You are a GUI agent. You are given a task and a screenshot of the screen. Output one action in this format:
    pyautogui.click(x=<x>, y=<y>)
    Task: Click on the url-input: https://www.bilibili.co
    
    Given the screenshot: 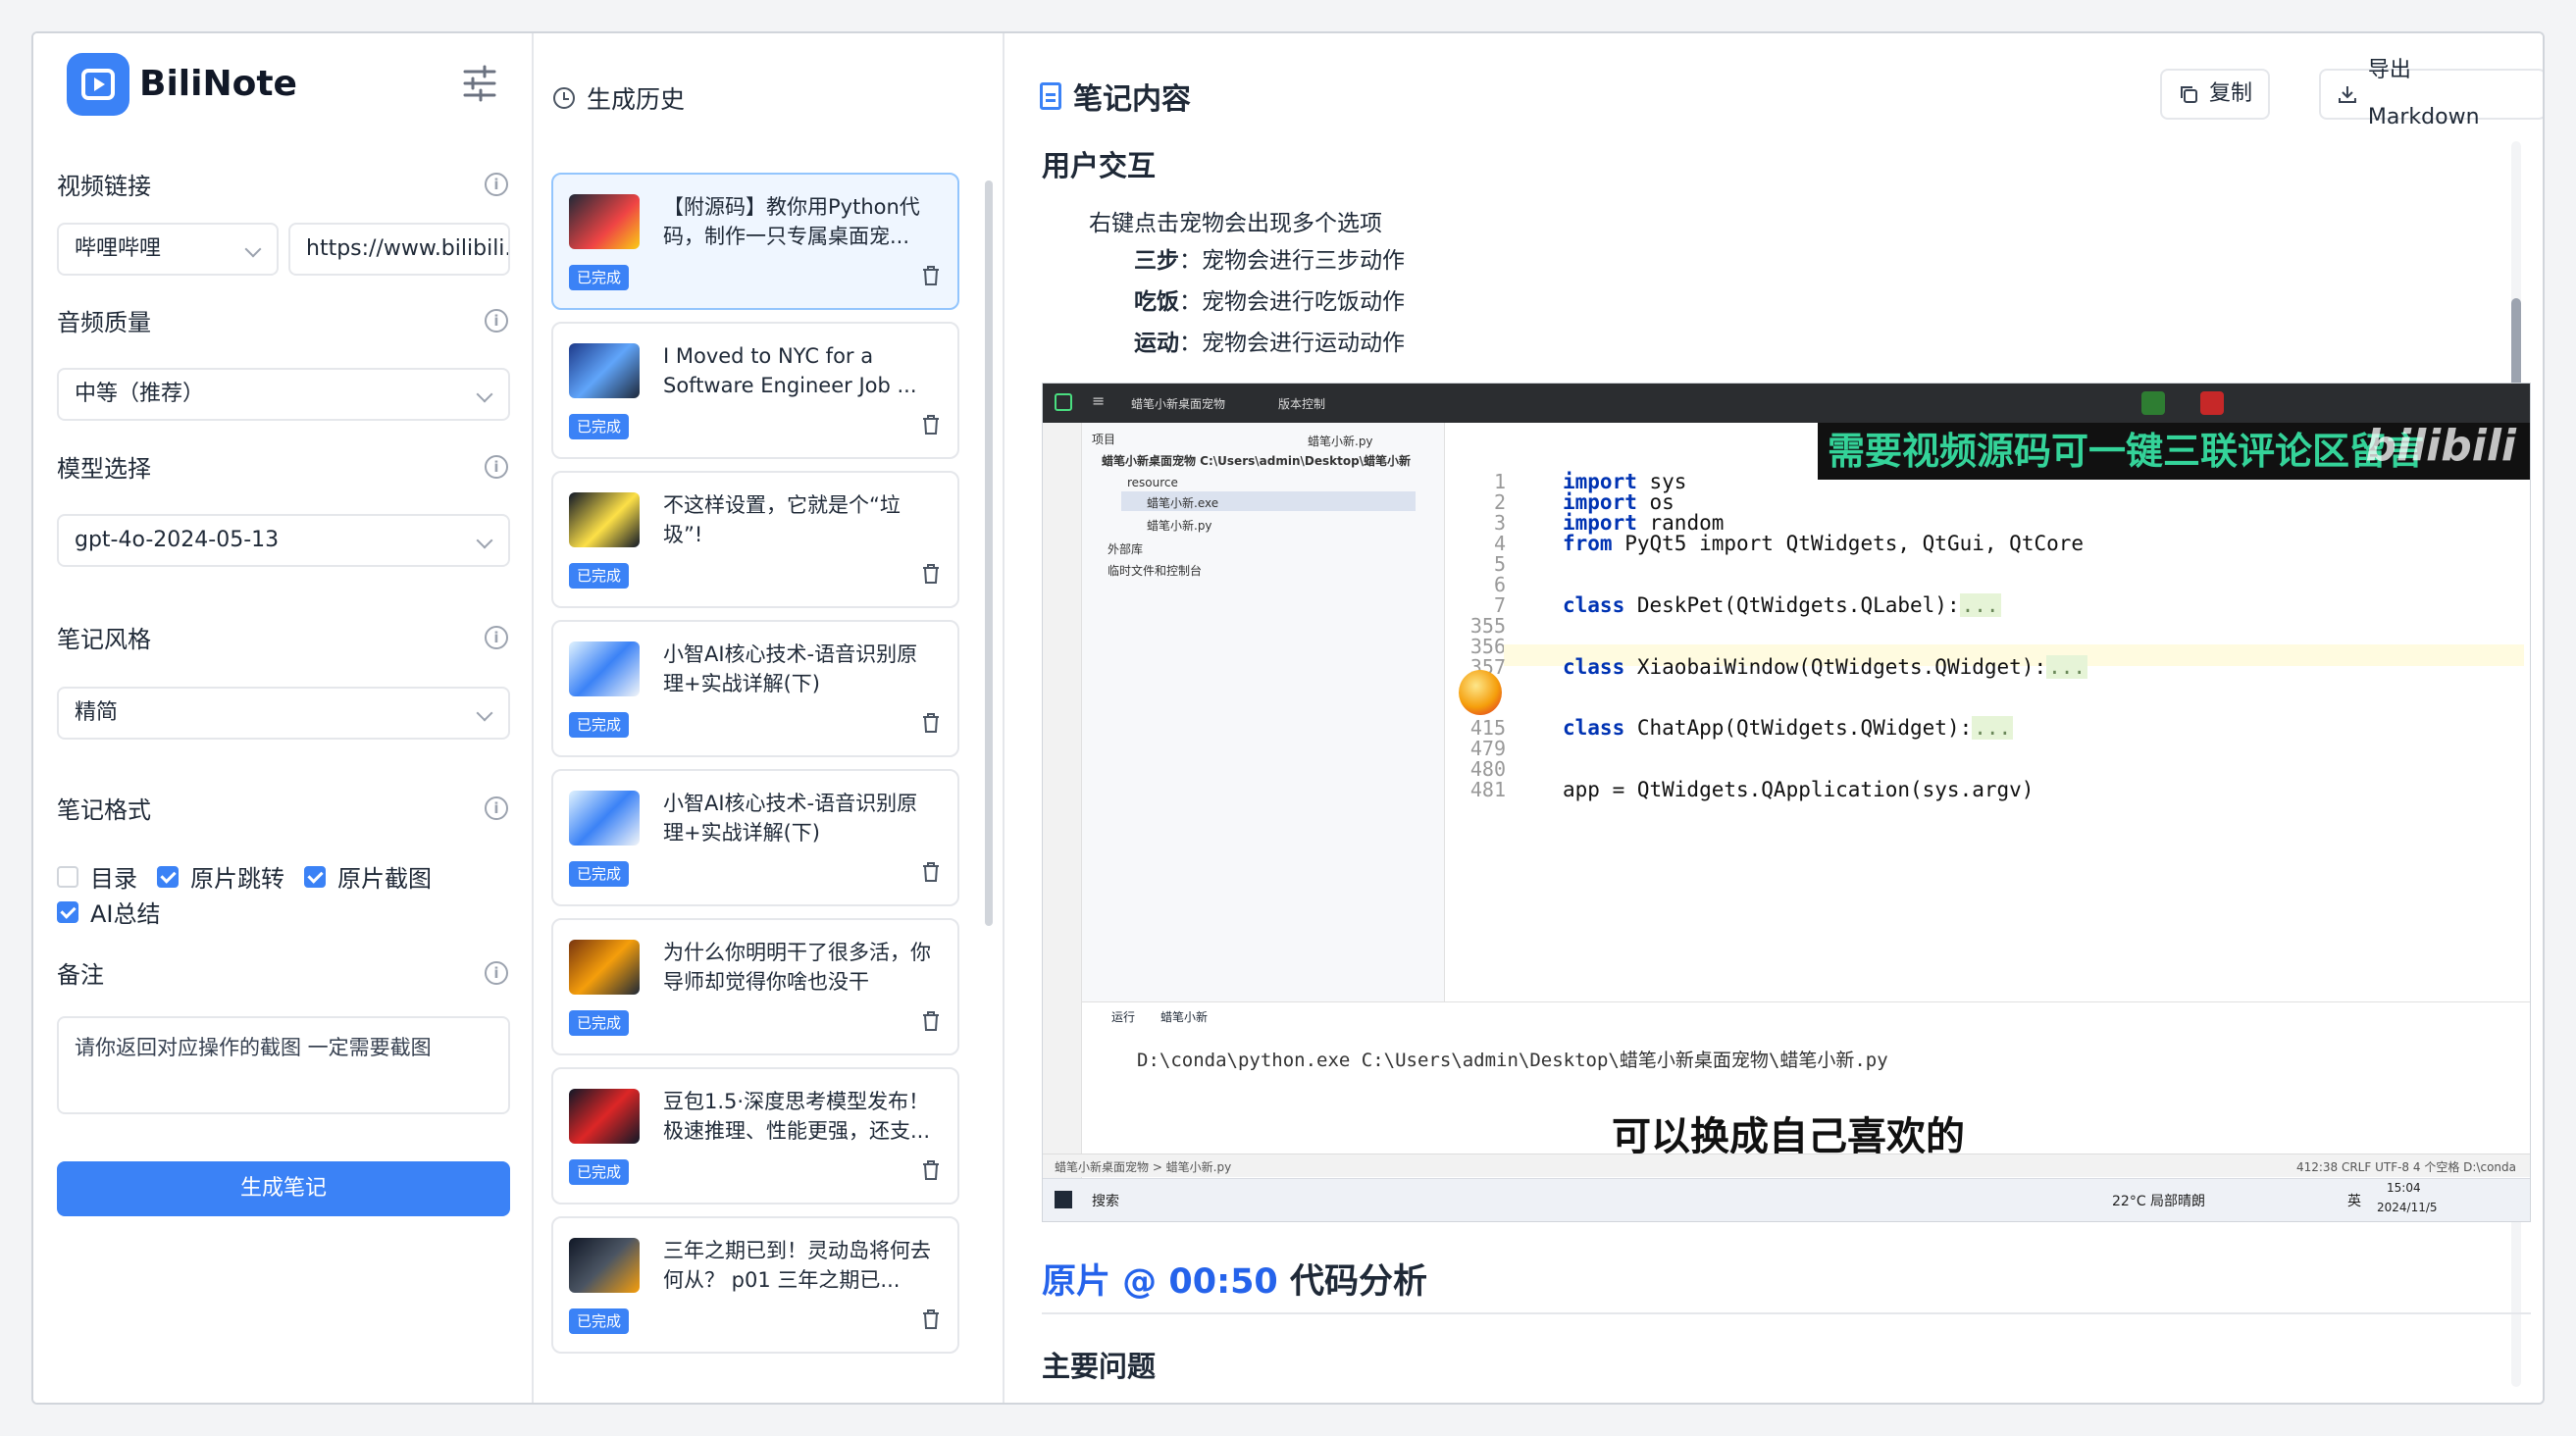 What is the action you would take?
    pyautogui.click(x=399, y=249)
    